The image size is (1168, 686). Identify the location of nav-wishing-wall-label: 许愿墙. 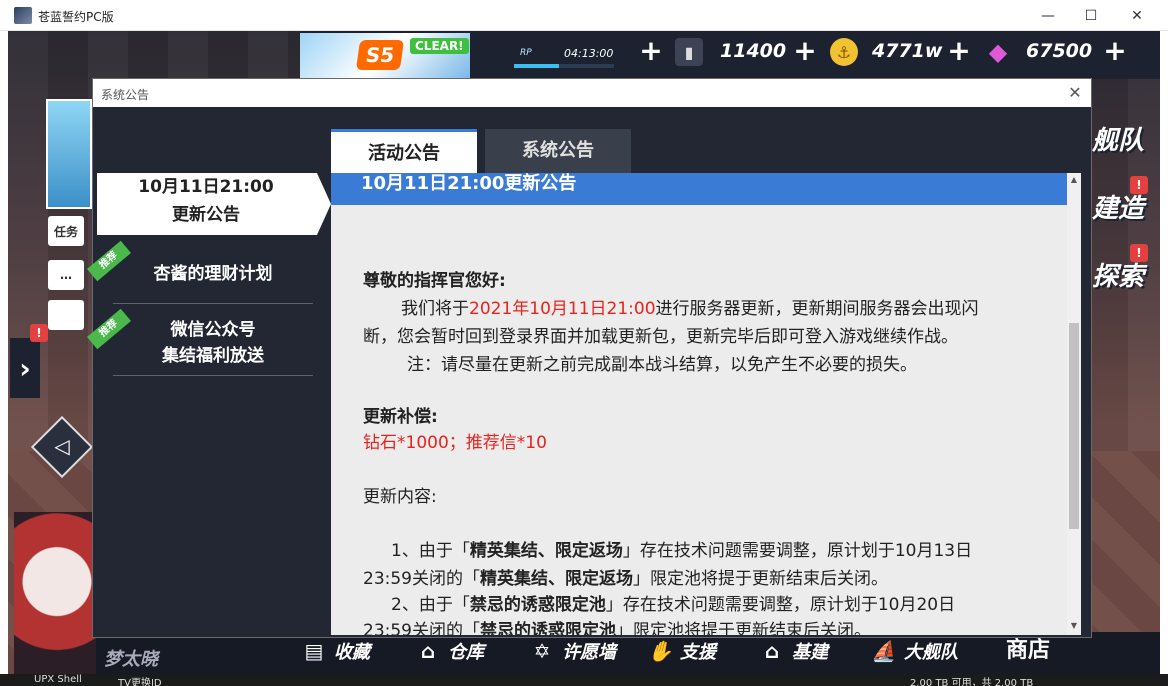
(589, 652).